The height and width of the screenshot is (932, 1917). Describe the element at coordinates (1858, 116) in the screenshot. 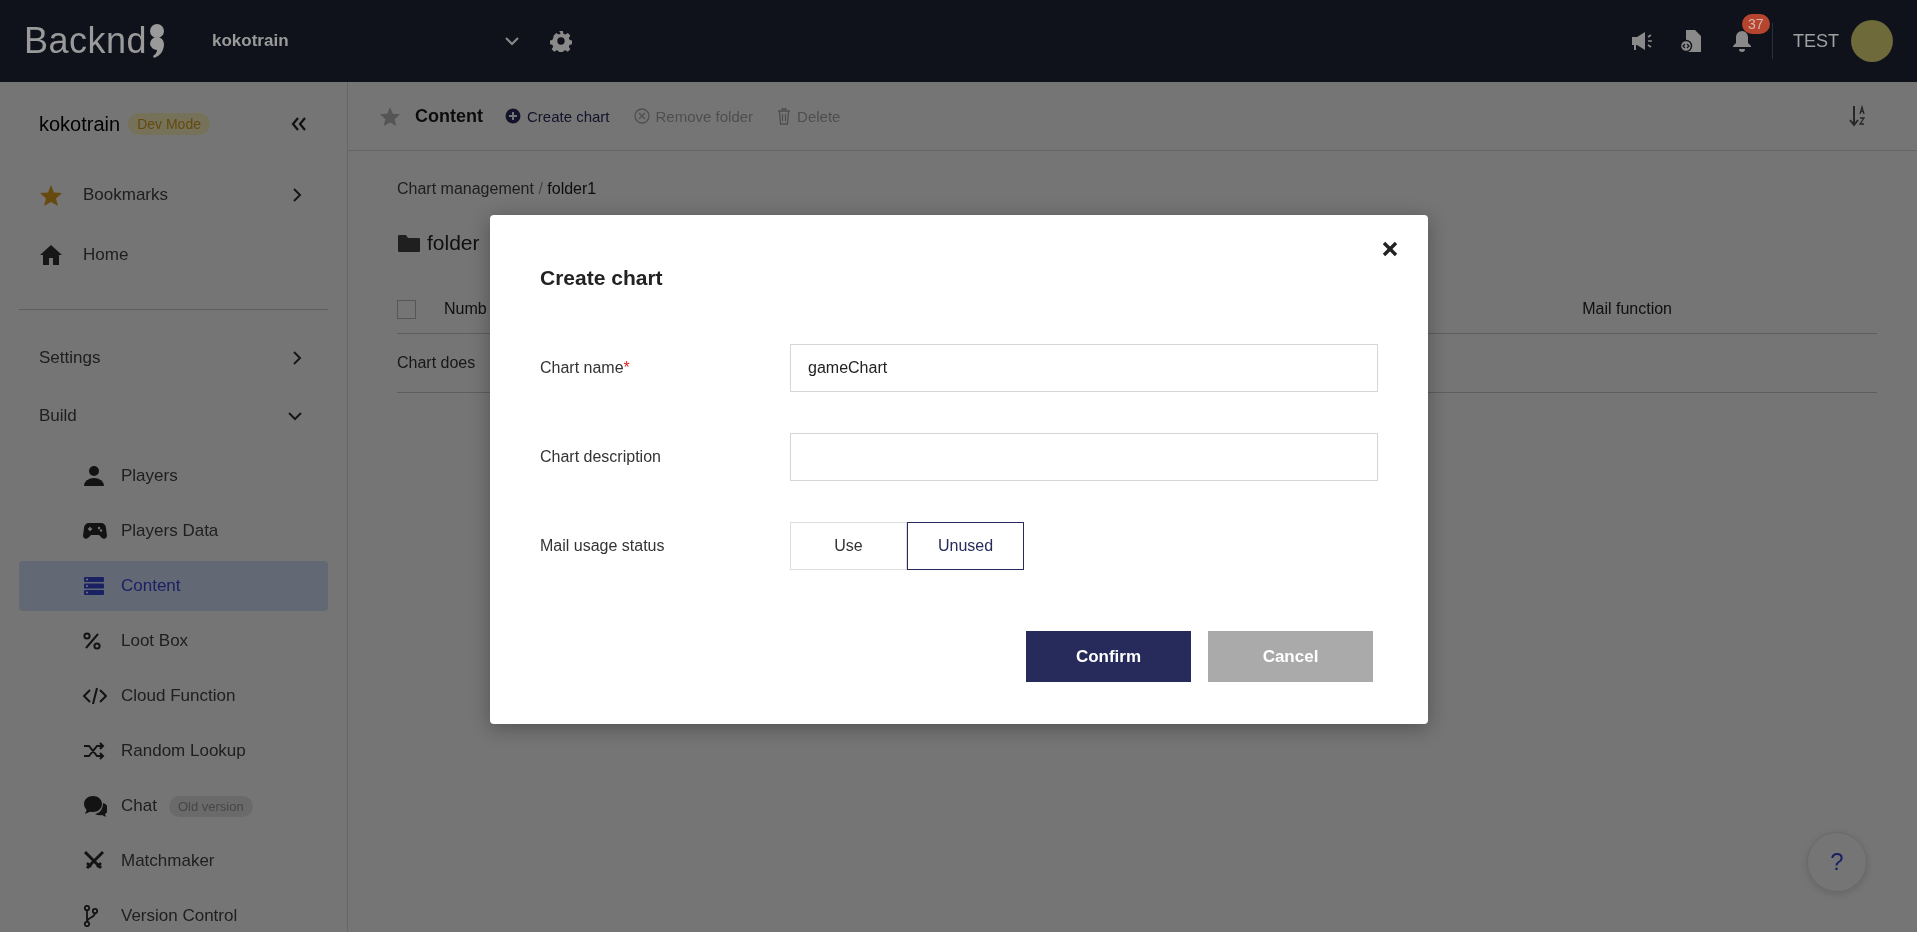

I see `sort-icon` at that location.